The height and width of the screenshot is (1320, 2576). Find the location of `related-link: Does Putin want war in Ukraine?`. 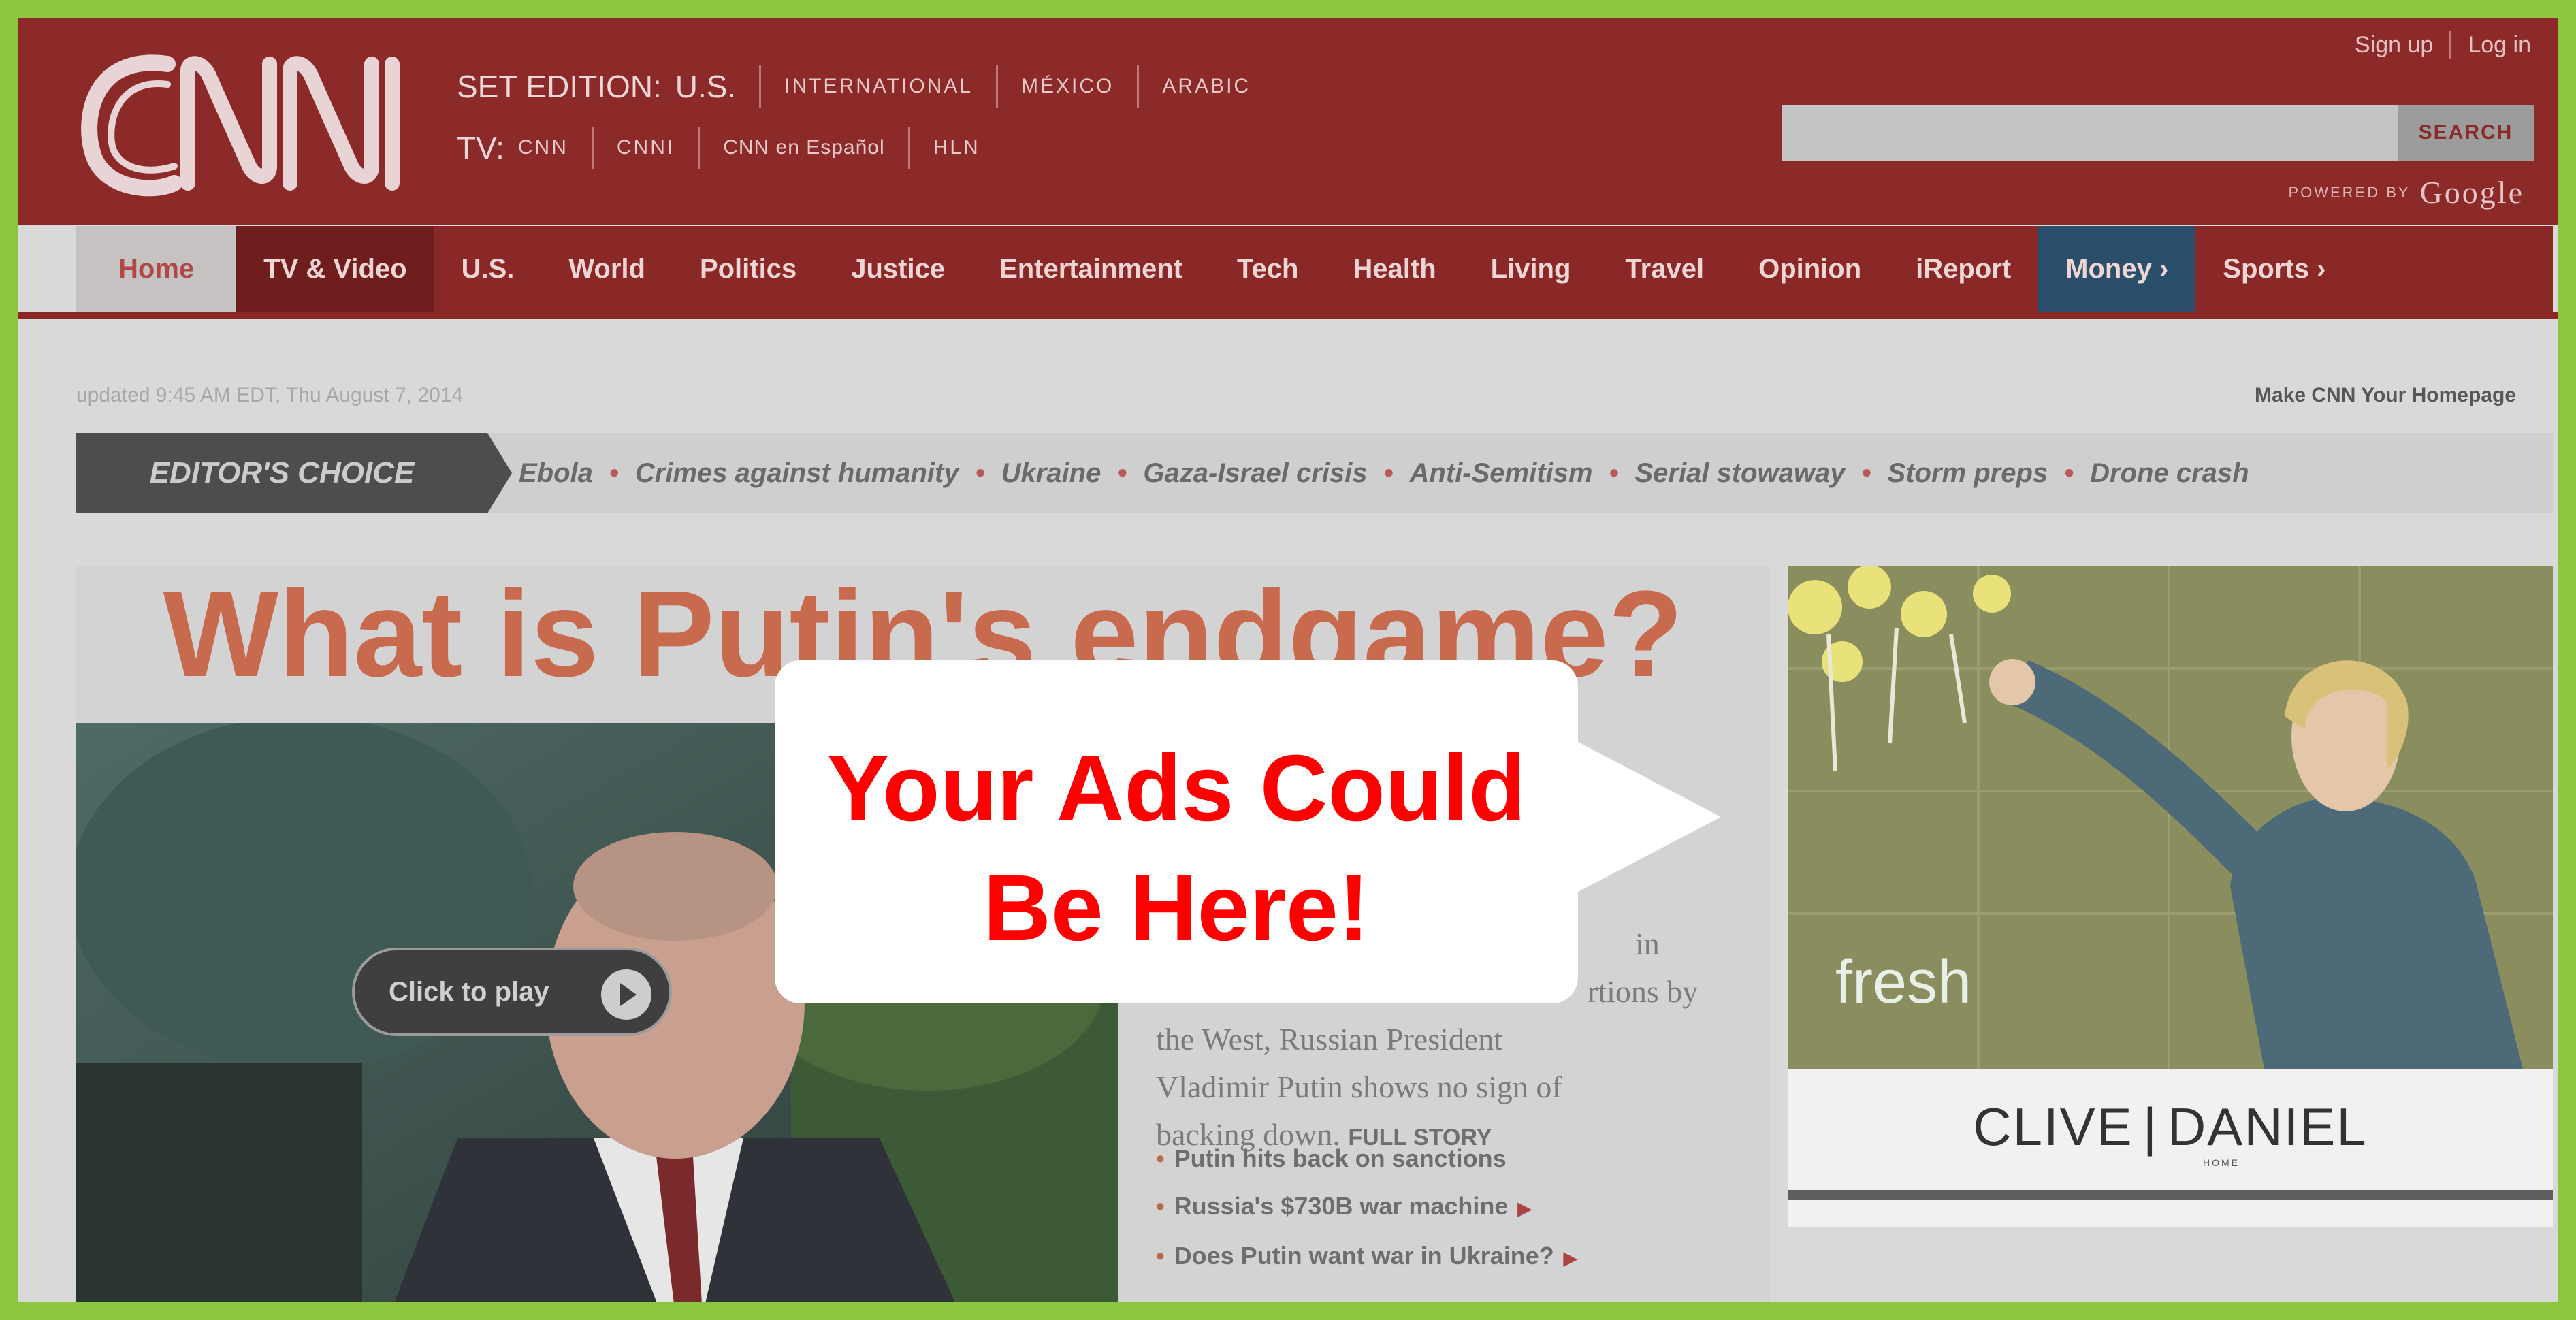

related-link: Does Putin want war in Ukraine? is located at coordinates (1364, 1256).